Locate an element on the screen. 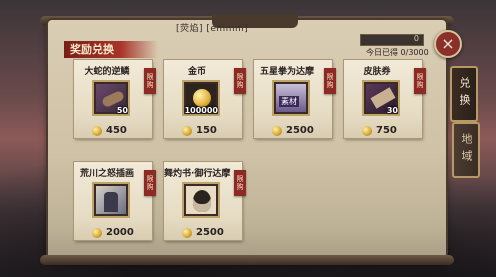 This screenshot has width=496, height=277. reward-count: 100000 is located at coordinates (201, 110).